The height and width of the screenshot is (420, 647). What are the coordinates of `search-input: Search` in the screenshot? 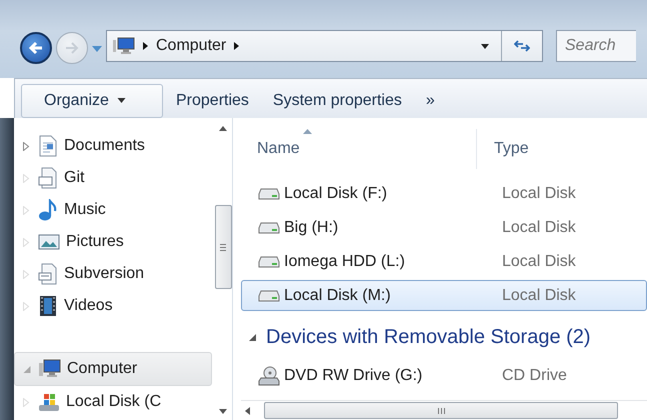 It's located at (597, 46).